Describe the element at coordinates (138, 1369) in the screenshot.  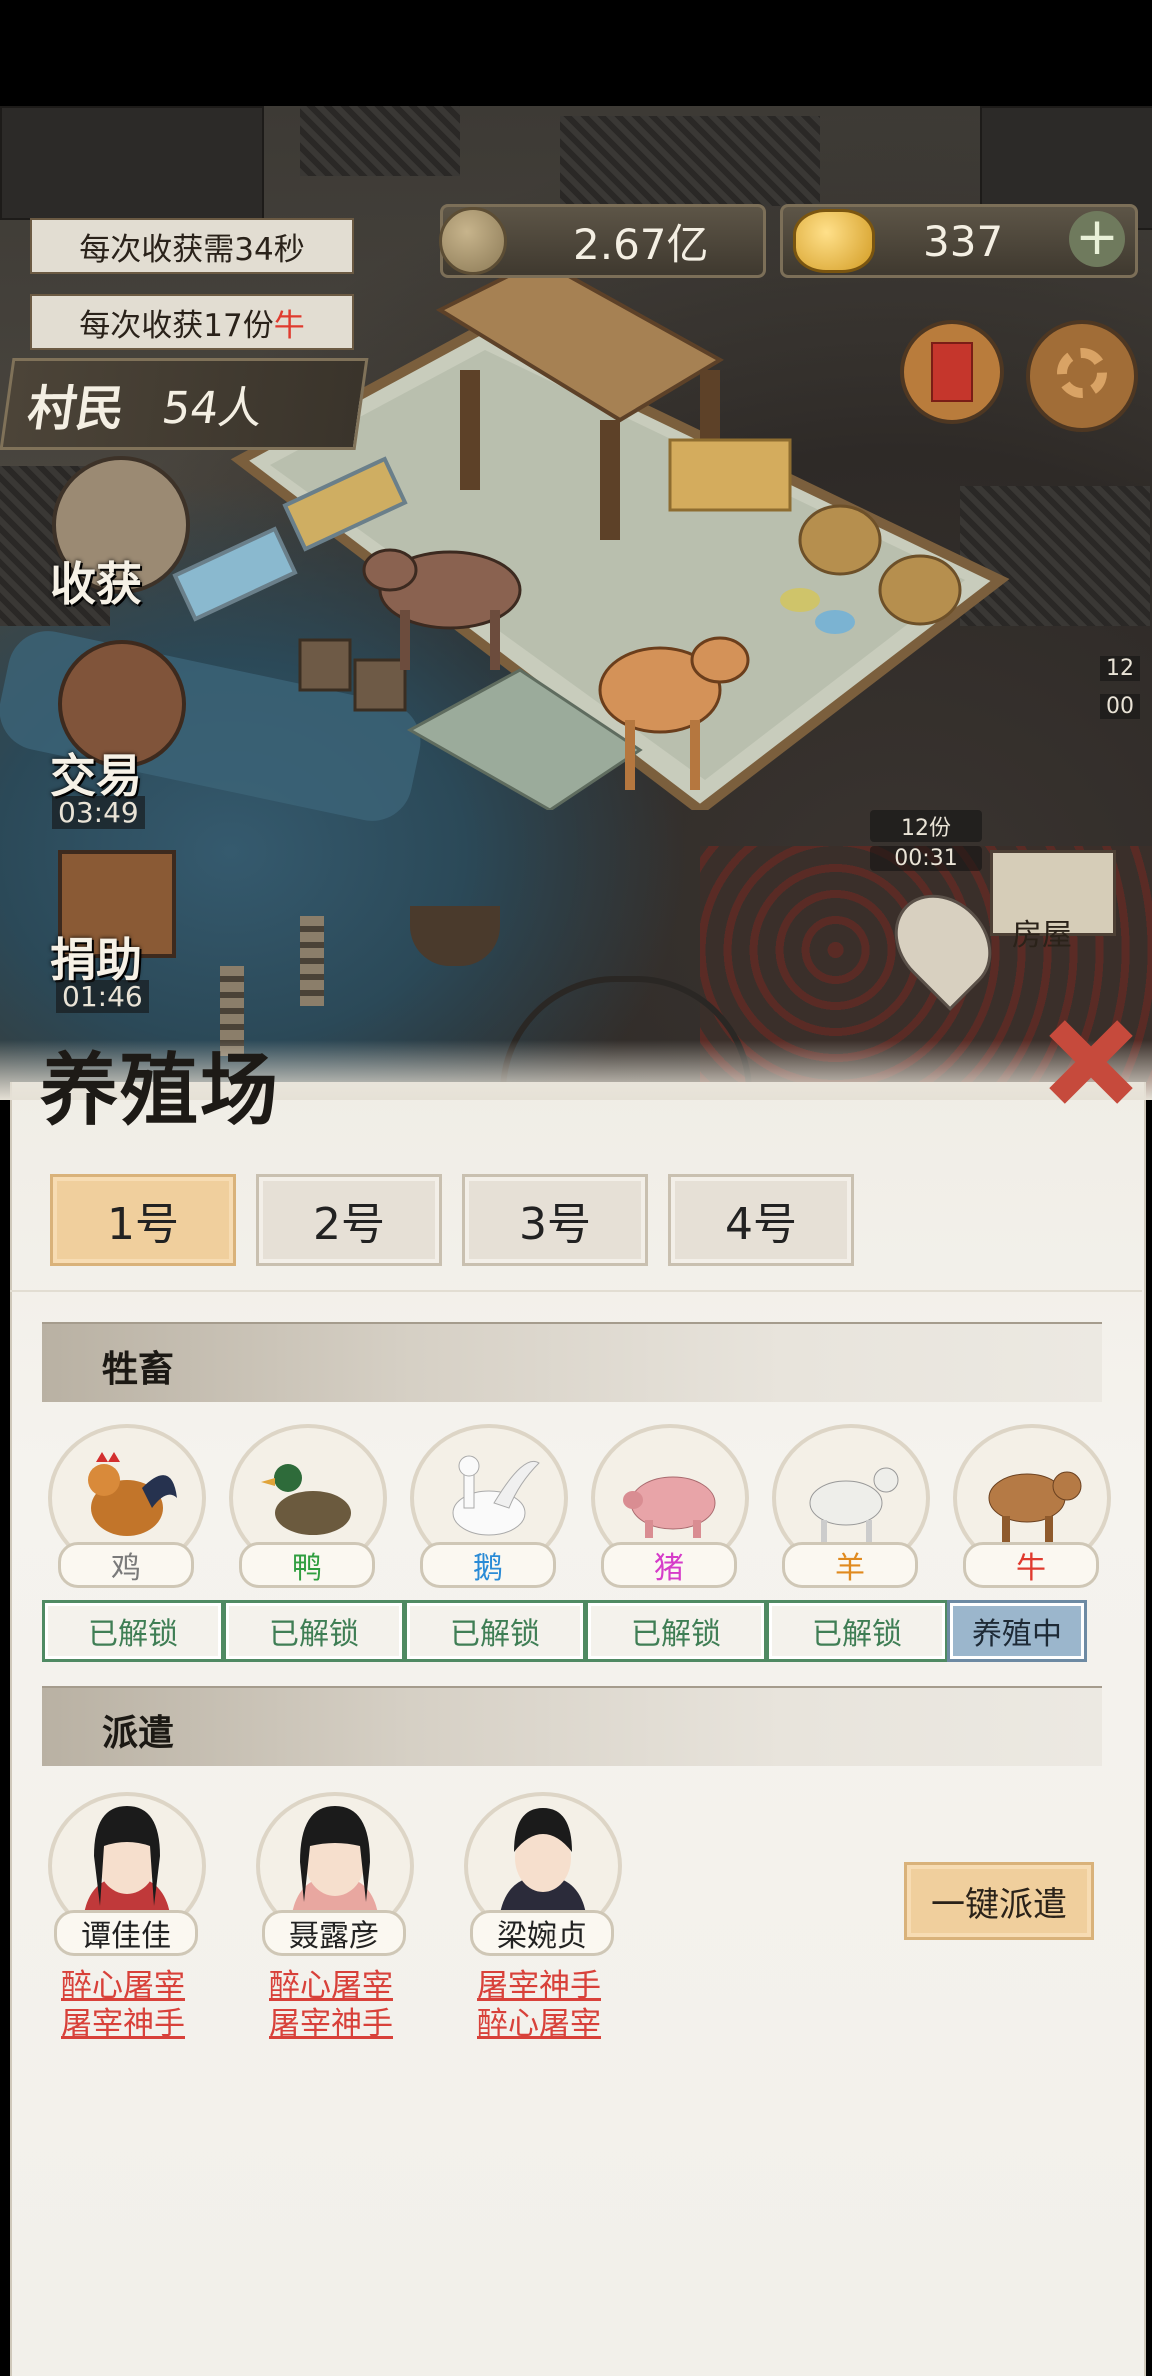
I see `livestock-section-title: 牲畜` at that location.